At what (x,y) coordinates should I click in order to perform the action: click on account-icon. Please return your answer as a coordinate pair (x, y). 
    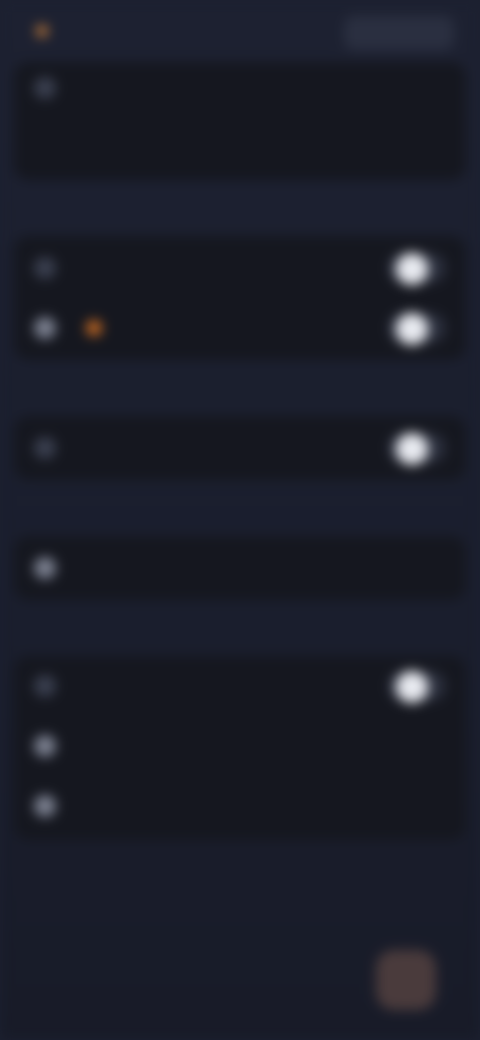
    Looking at the image, I should click on (45, 88).